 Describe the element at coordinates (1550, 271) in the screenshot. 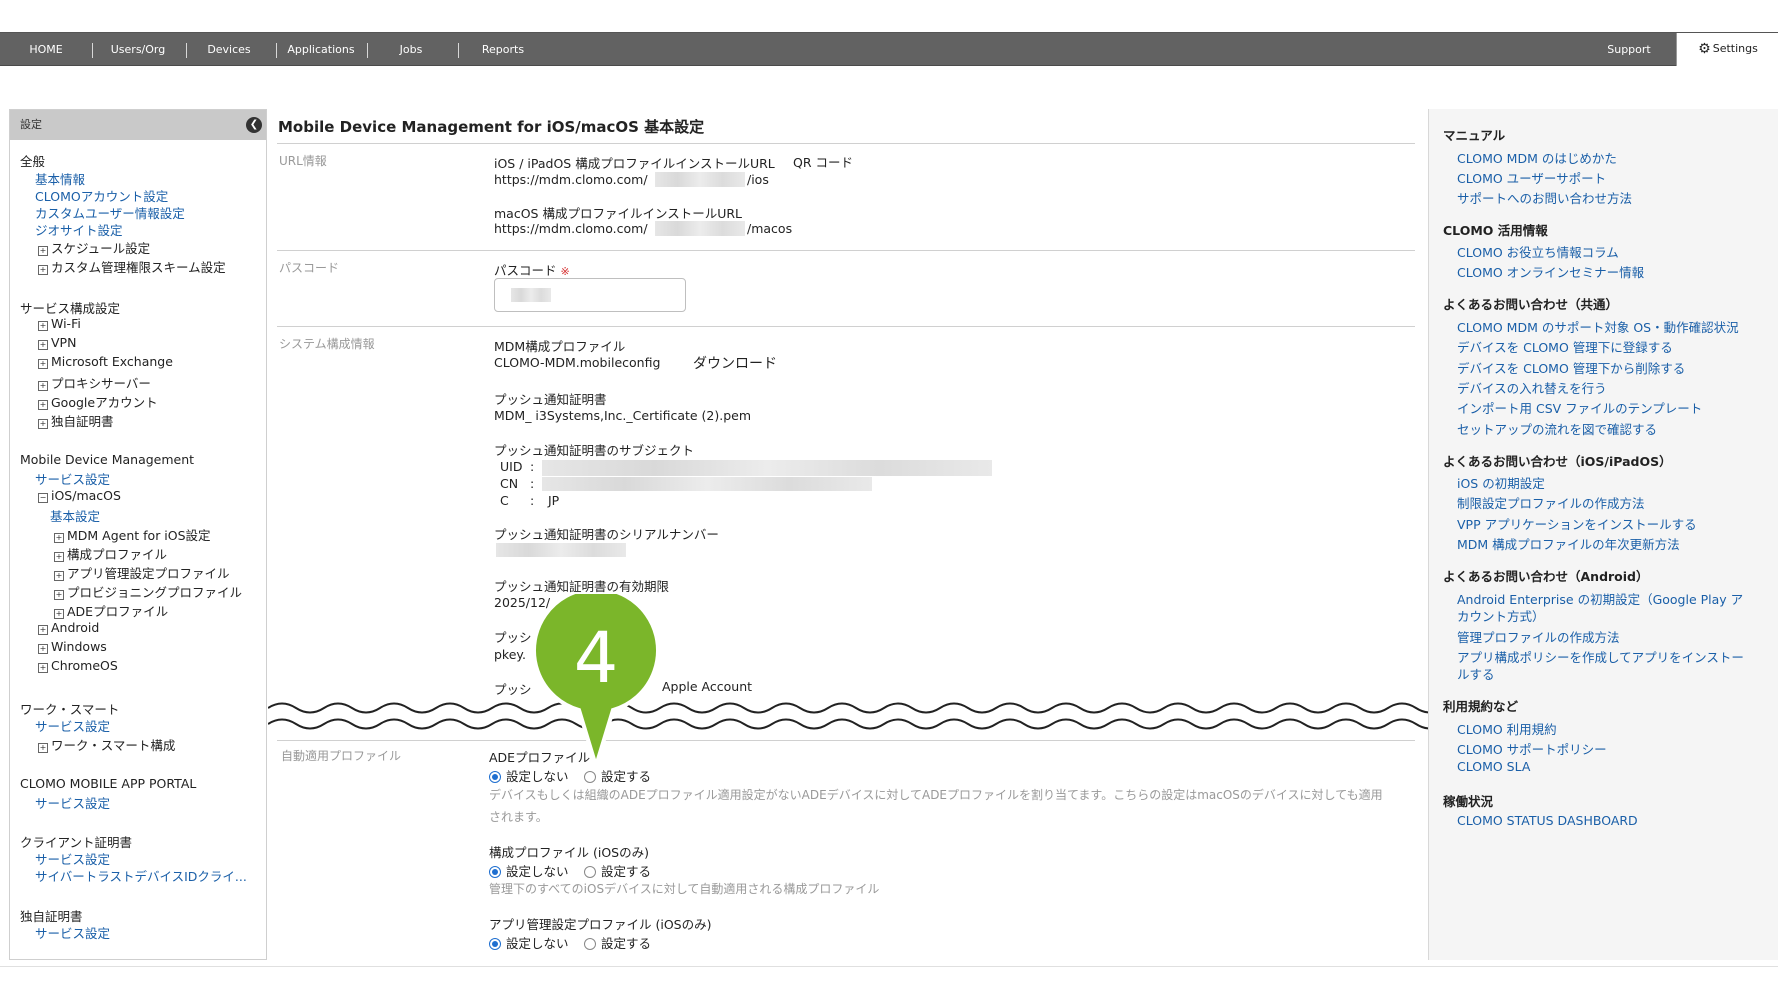

I see `help-link: CLOMO オンラインセミナー情報` at that location.